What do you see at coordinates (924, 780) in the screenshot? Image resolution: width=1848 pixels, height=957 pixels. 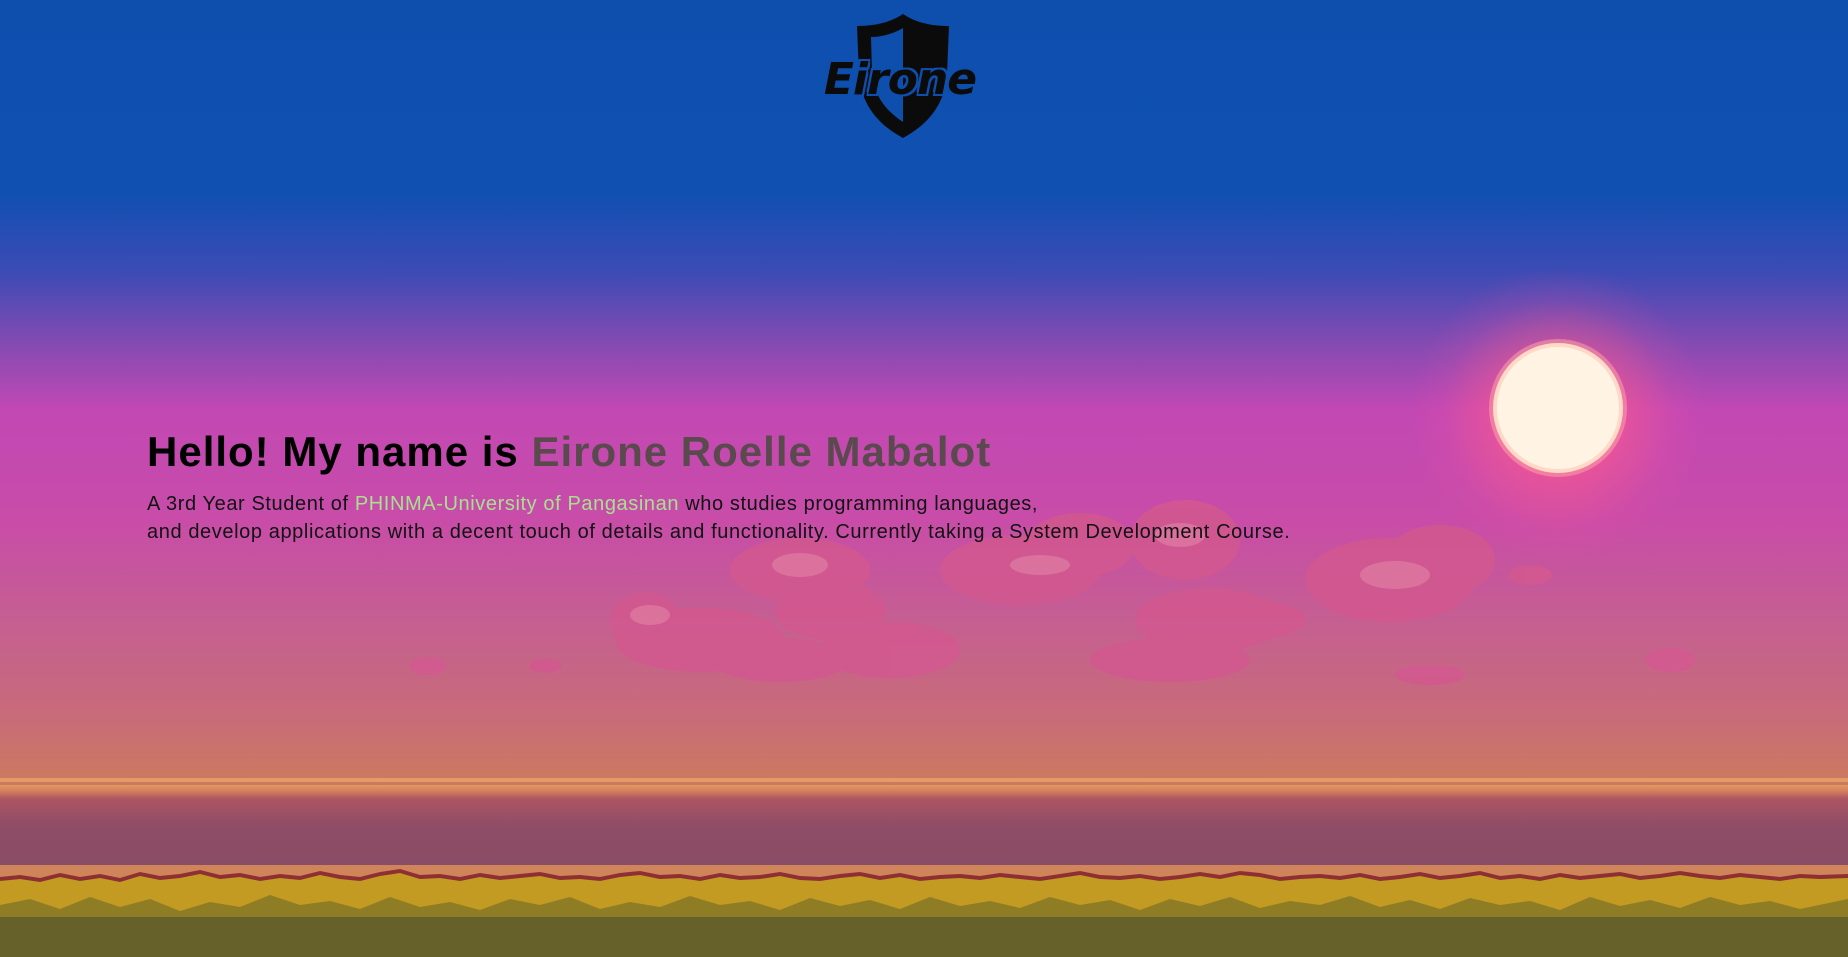 I see `horizon-line` at bounding box center [924, 780].